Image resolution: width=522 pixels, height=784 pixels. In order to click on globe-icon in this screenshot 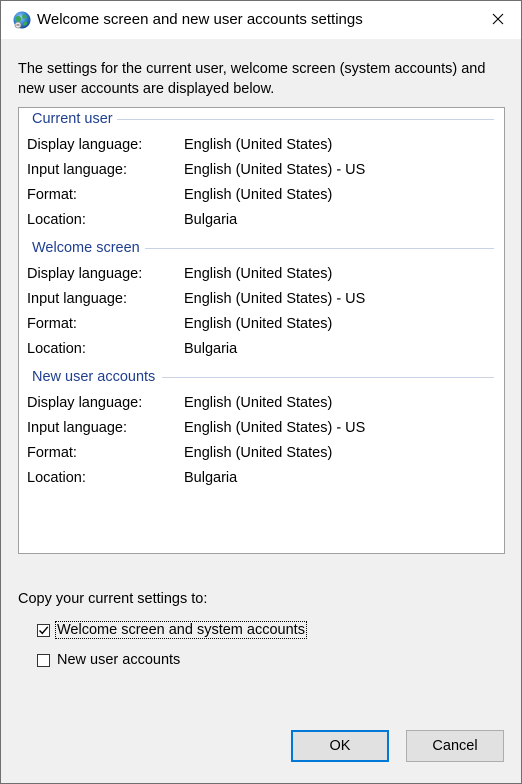, I will do `click(22, 20)`.